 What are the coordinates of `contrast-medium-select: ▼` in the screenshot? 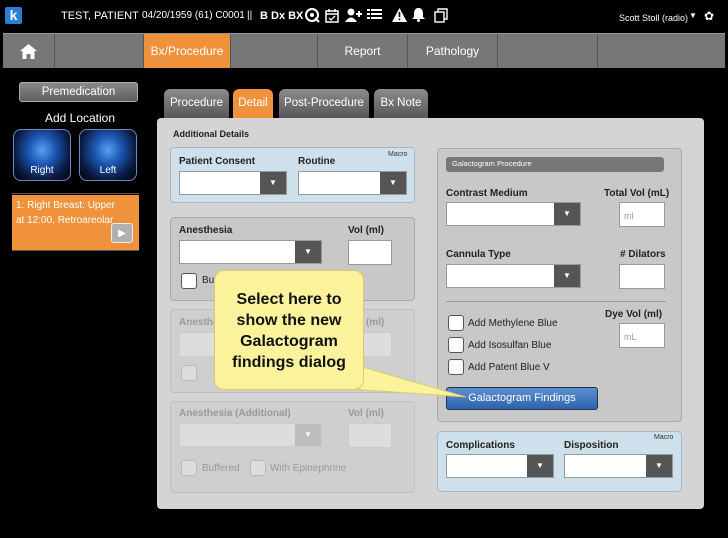 It's located at (513, 214).